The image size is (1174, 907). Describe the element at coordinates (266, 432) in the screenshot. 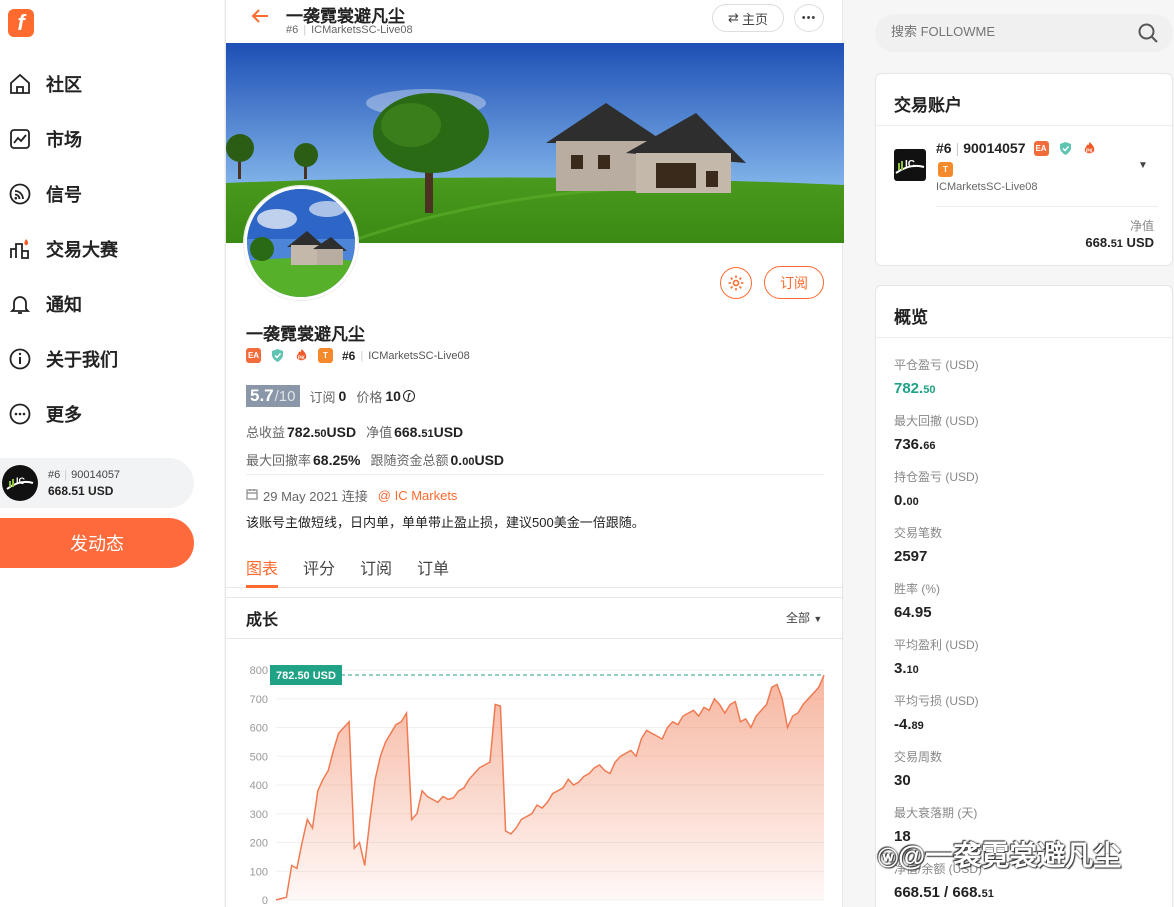

I see `profit-label: 总收益` at that location.